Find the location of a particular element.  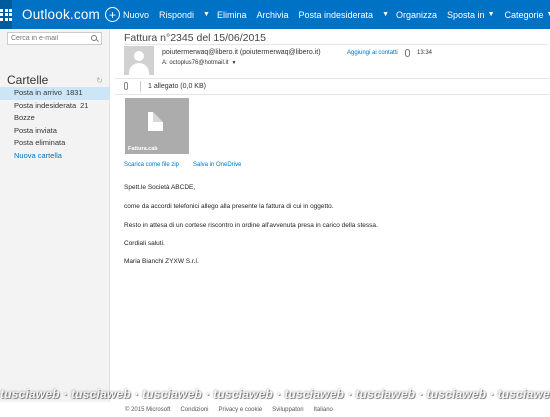

archive-label: Archivia is located at coordinates (272, 14).